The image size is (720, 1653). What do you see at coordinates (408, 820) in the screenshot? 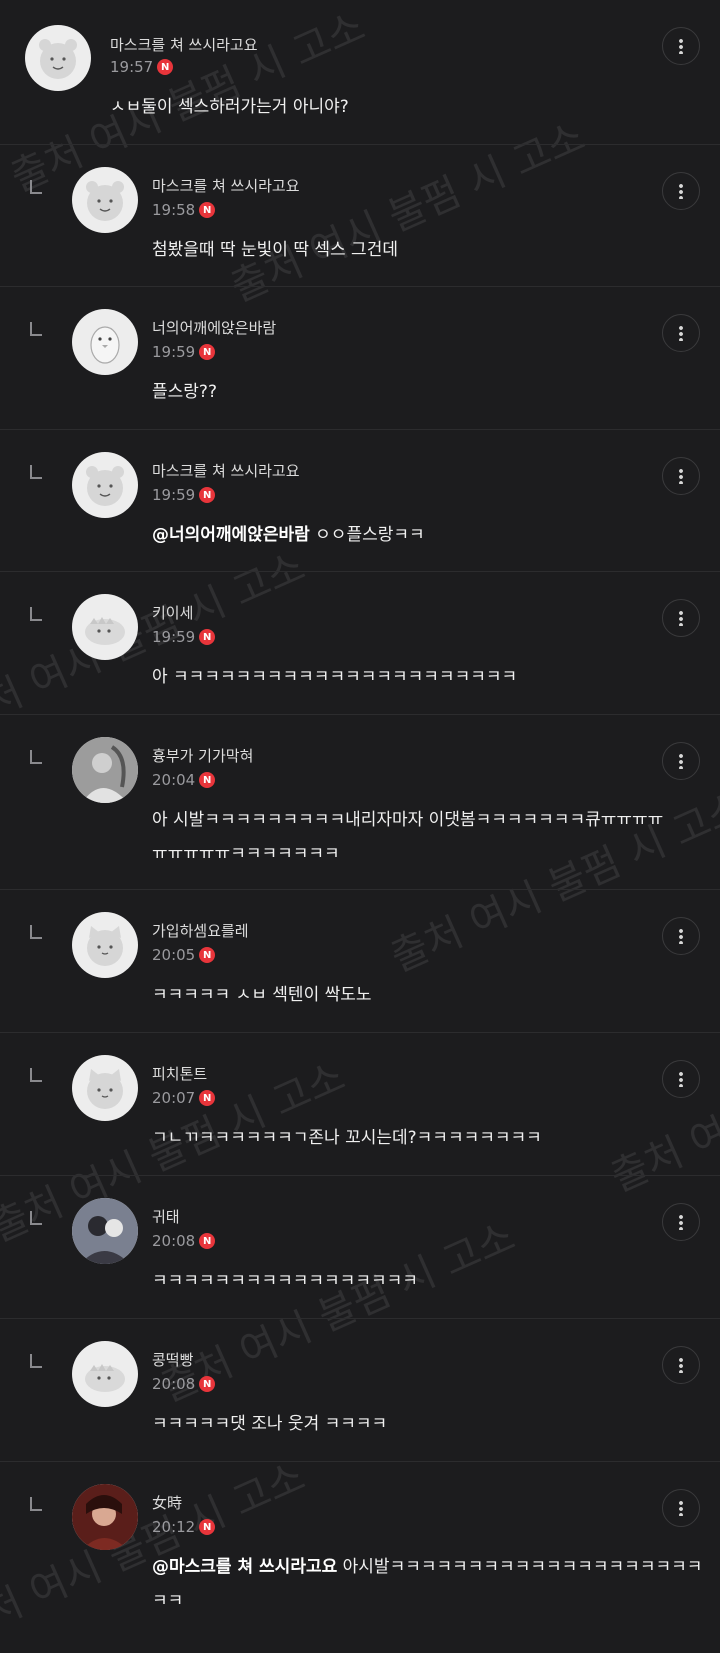
I see `comment-line: 아 시발ㅋㅋㅋㅋㅋㅋㅋㅋㅋ내리자마자 이댓봄ㅋㅋㅋㅋㅋㅋㅋ큐ㅠㅠㅠㅠ` at bounding box center [408, 820].